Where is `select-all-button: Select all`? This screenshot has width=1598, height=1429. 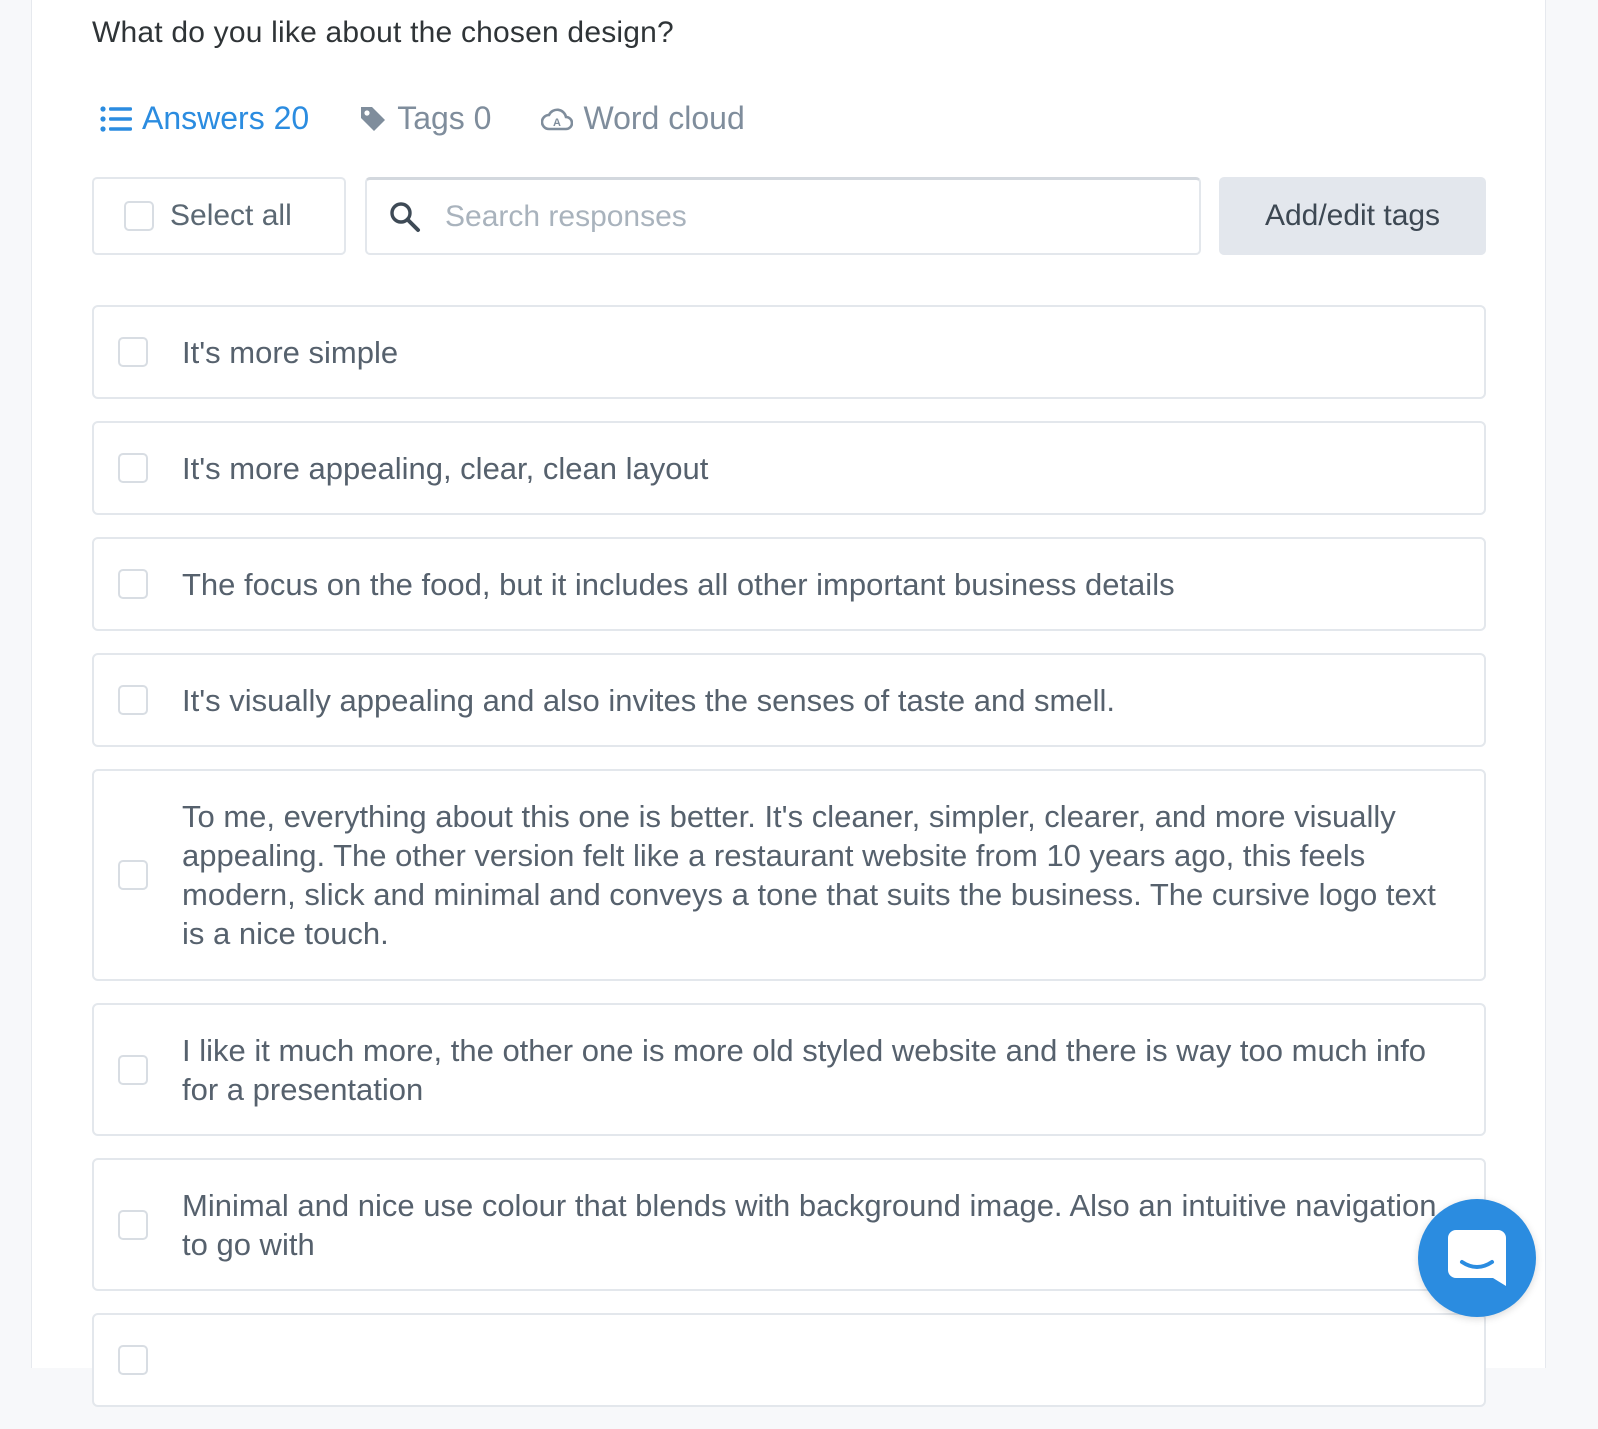
select-all-button: Select all is located at coordinates (219, 216).